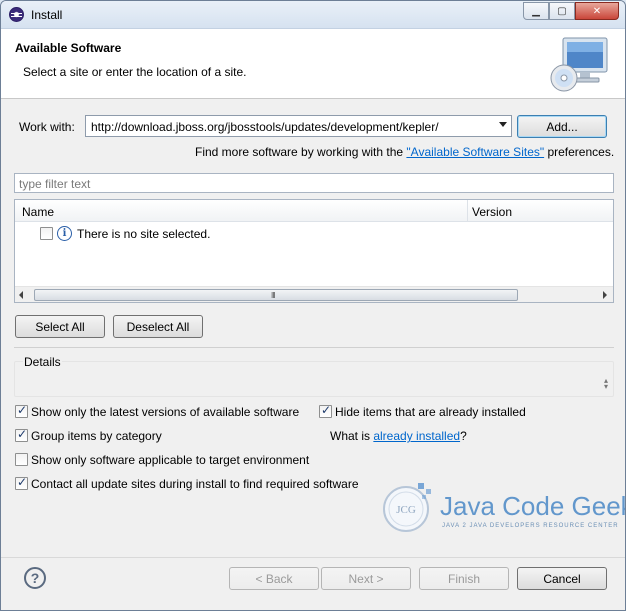 The height and width of the screenshot is (611, 626). I want to click on maximize-icon: ▢, so click(562, 11).